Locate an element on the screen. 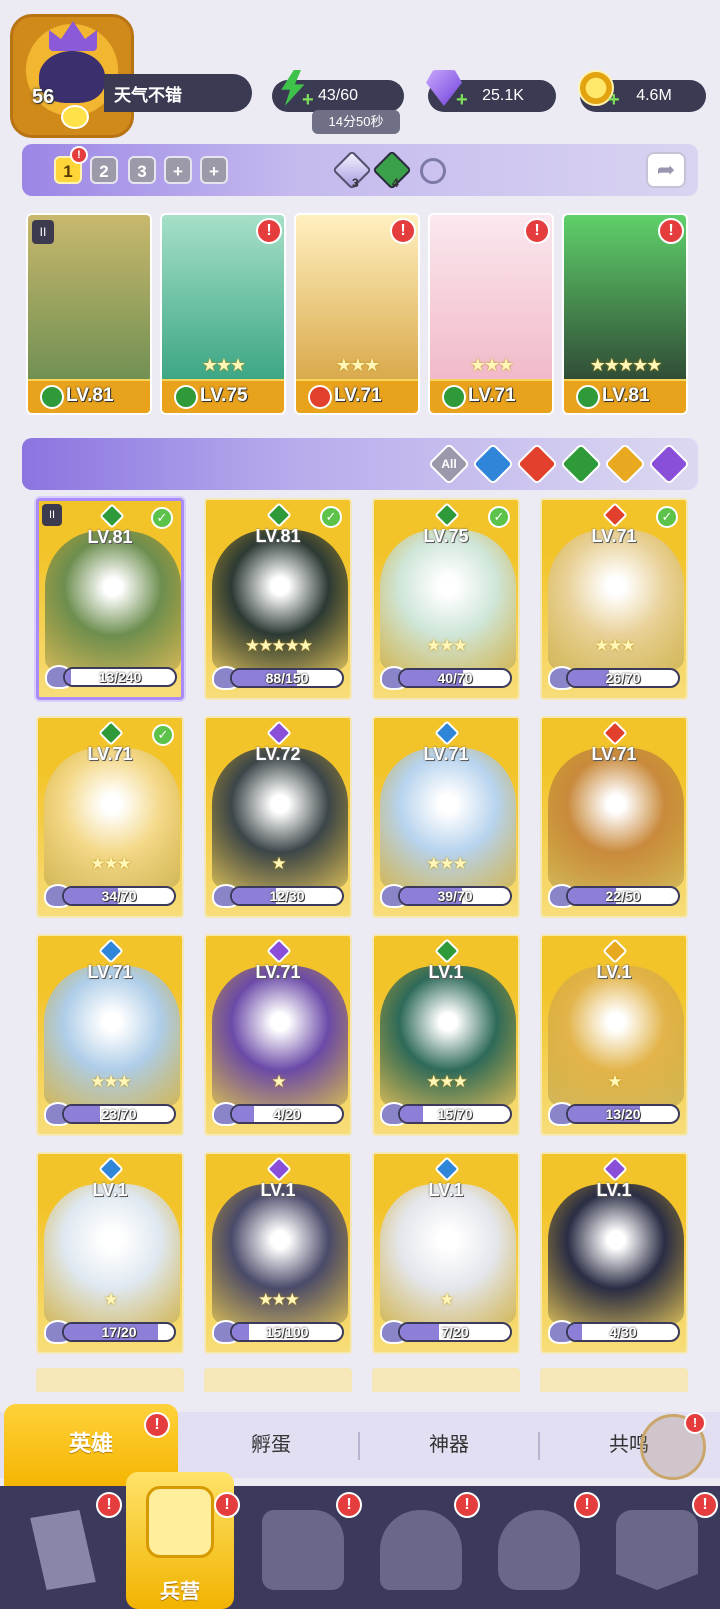 This screenshot has height=1609, width=720. shard-progress-text: 23/70 is located at coordinates (119, 1114).